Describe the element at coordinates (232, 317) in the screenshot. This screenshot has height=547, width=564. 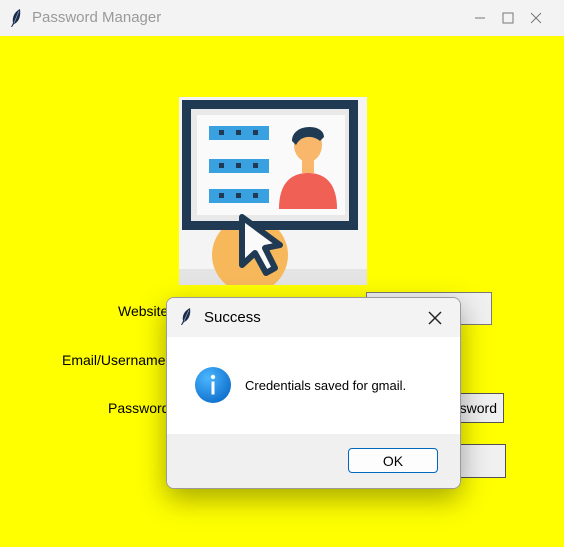
I see `dialog-title: Success` at that location.